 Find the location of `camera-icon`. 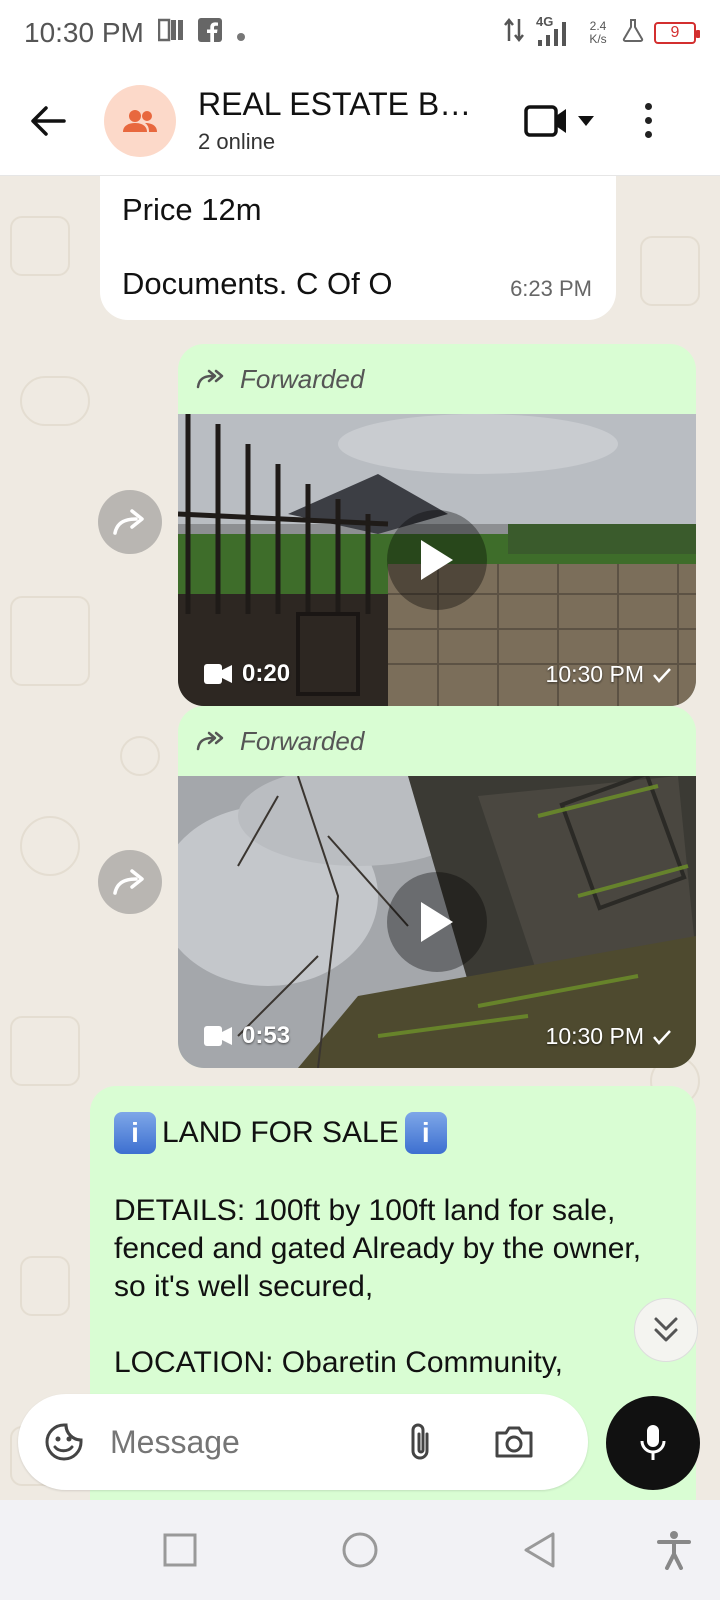

camera-icon is located at coordinates (514, 1442).